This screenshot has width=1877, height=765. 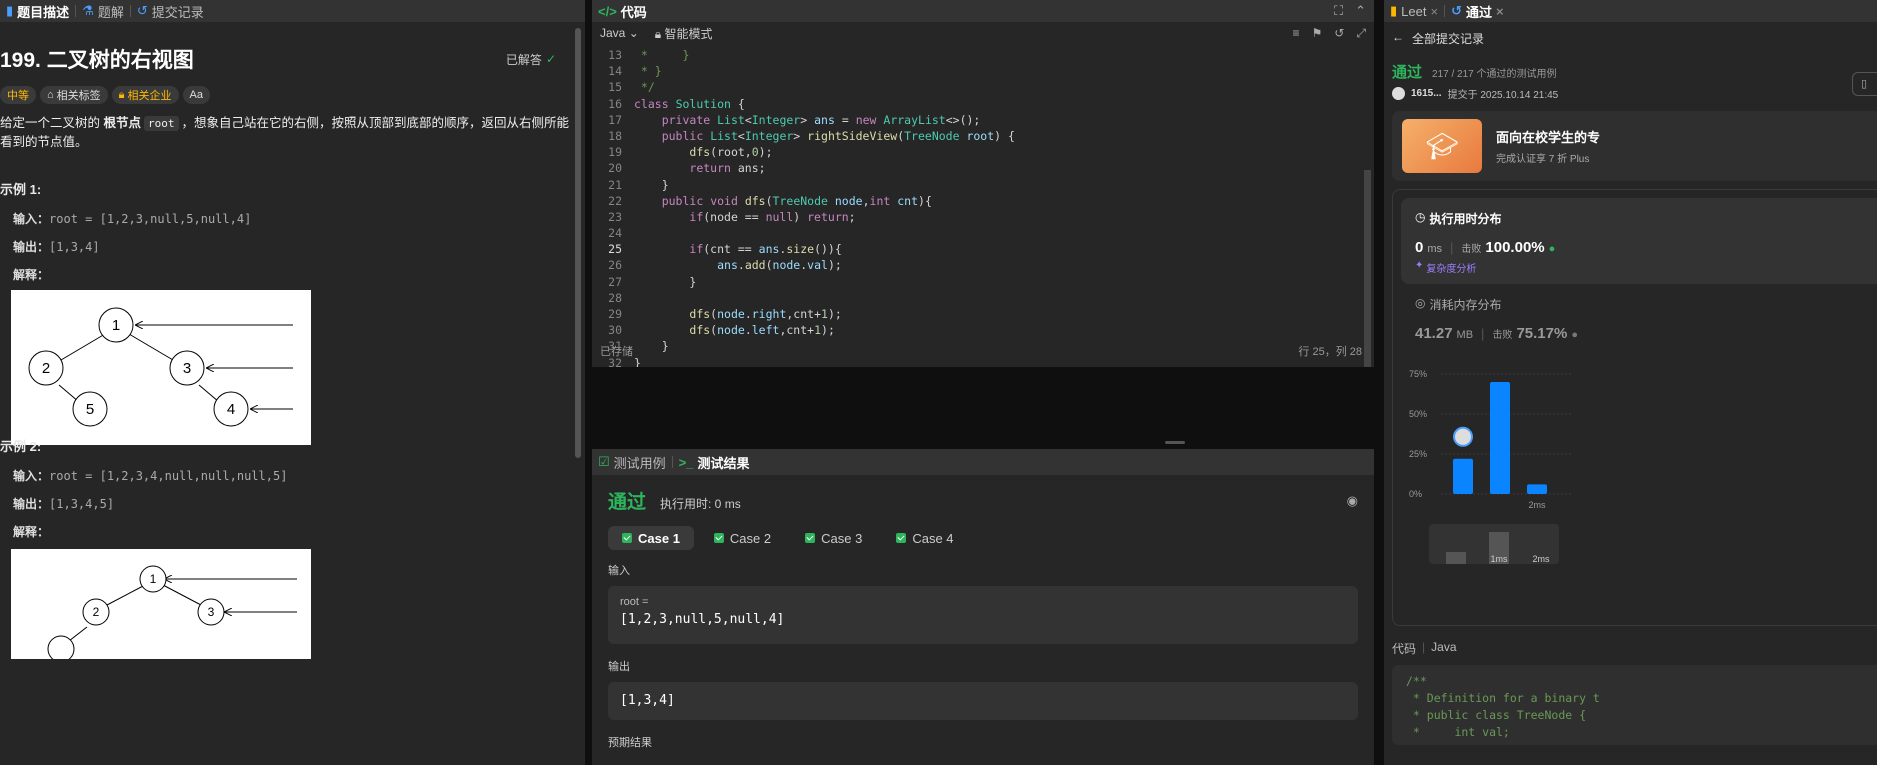 What do you see at coordinates (1394, 10) in the screenshot?
I see `book-icon: ▮` at bounding box center [1394, 10].